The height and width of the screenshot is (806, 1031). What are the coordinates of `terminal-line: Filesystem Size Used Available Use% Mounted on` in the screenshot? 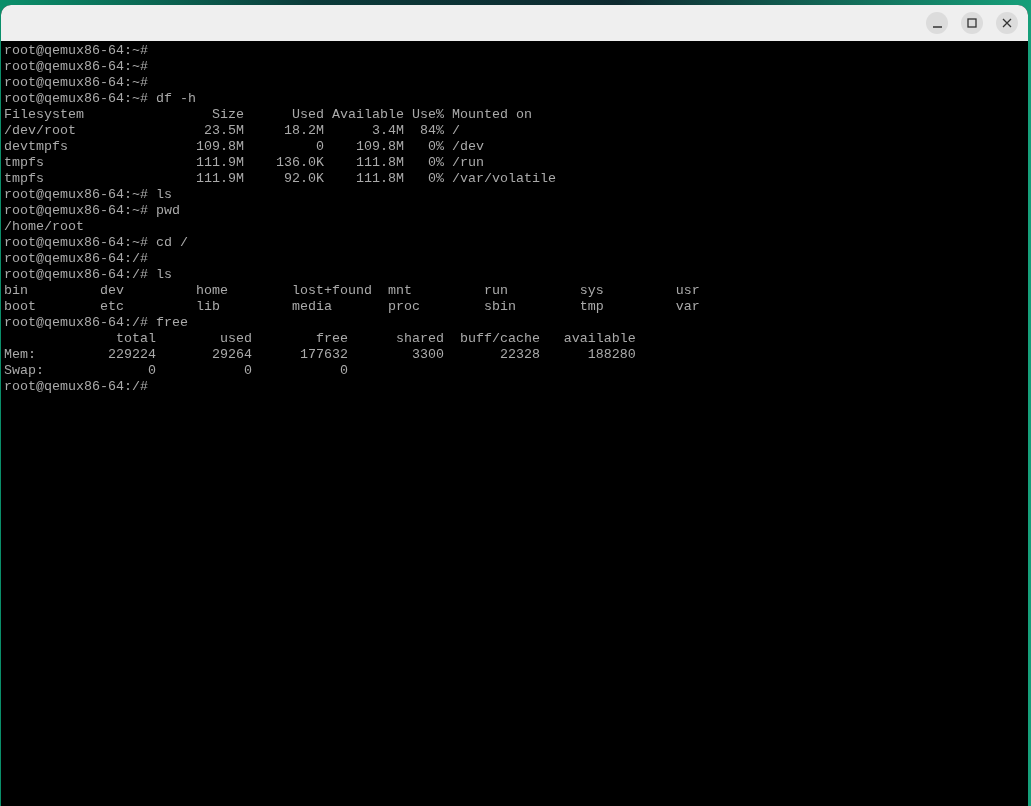 It's located at (268, 115).